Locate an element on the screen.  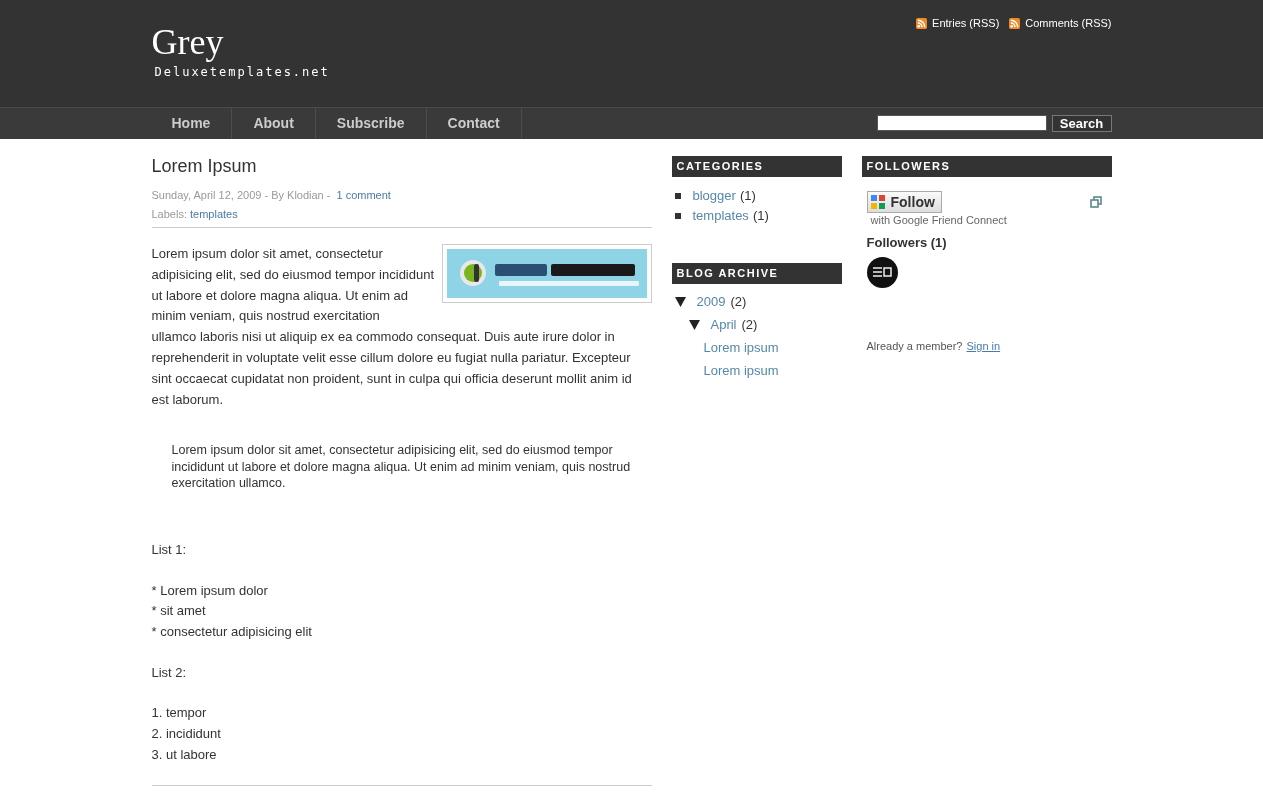
post-title: Lorem Ipsum is located at coordinates (401, 166).